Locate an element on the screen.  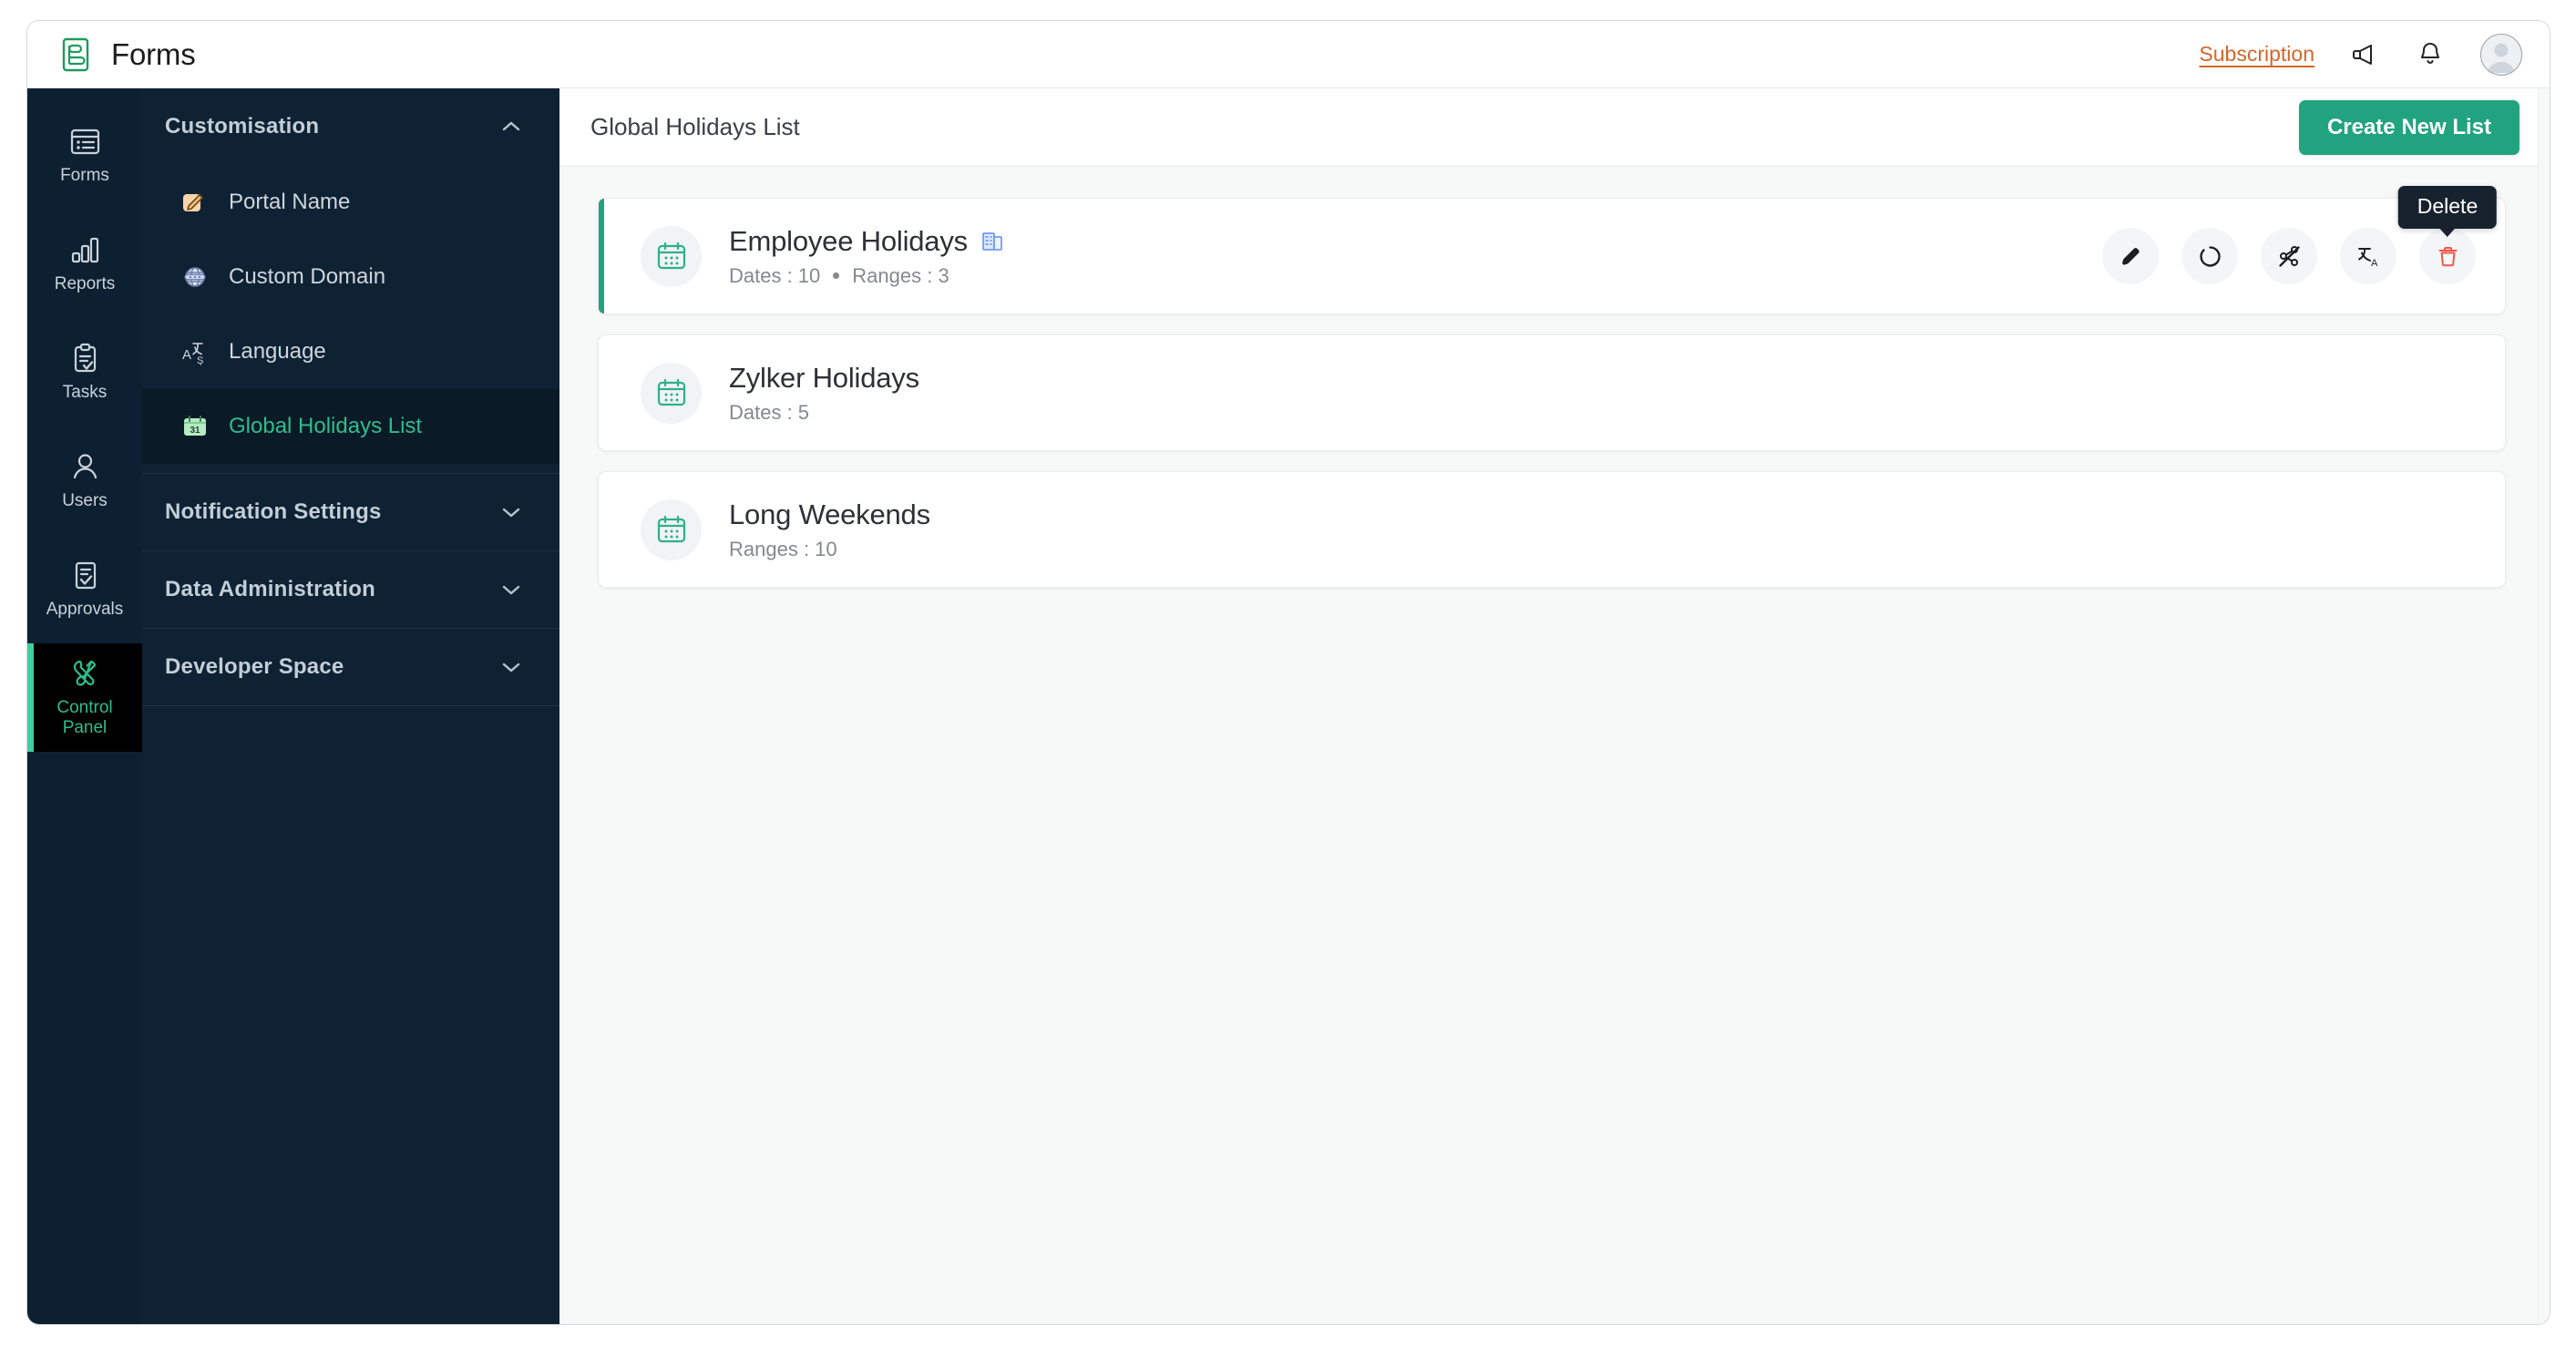
share-off-icon is located at coordinates (2289, 256).